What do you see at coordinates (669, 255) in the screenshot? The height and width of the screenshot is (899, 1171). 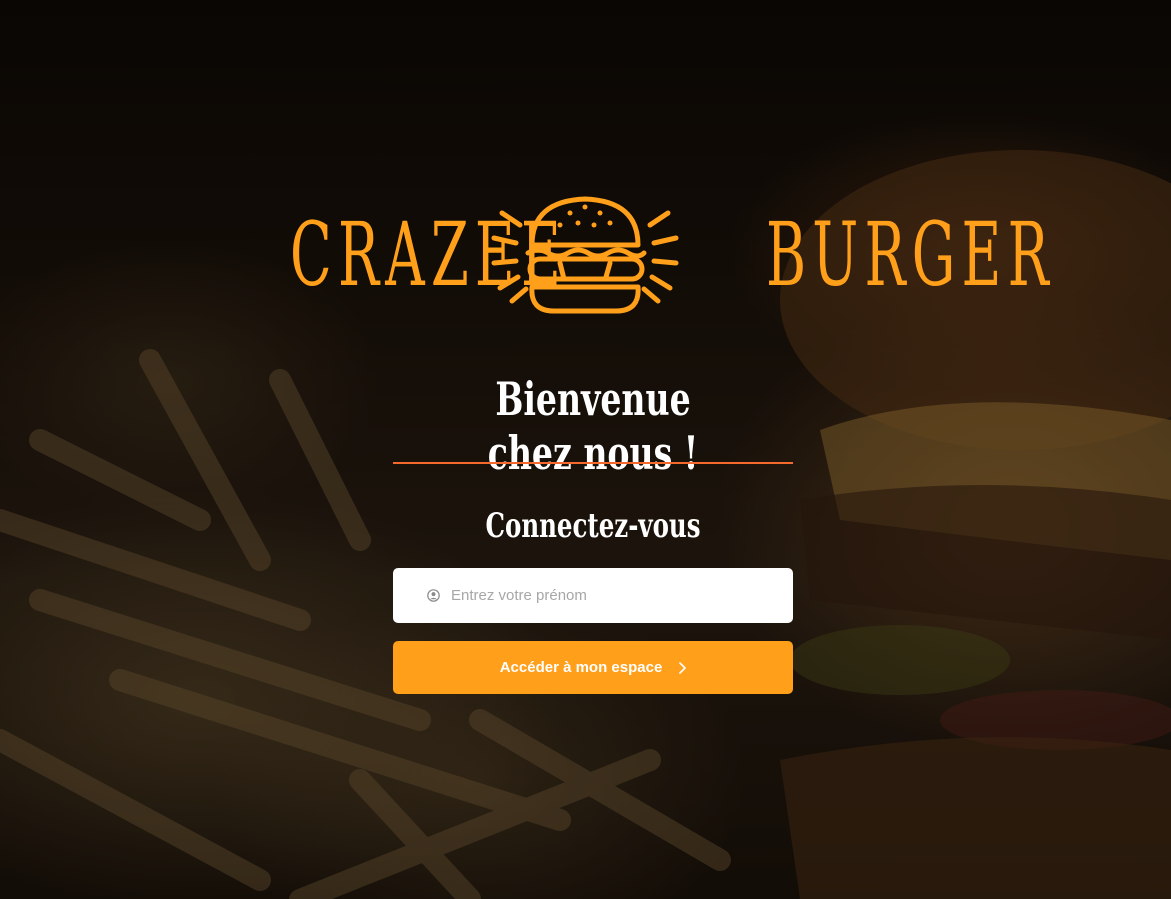 I see `brand-logo: CRAZEE` at bounding box center [669, 255].